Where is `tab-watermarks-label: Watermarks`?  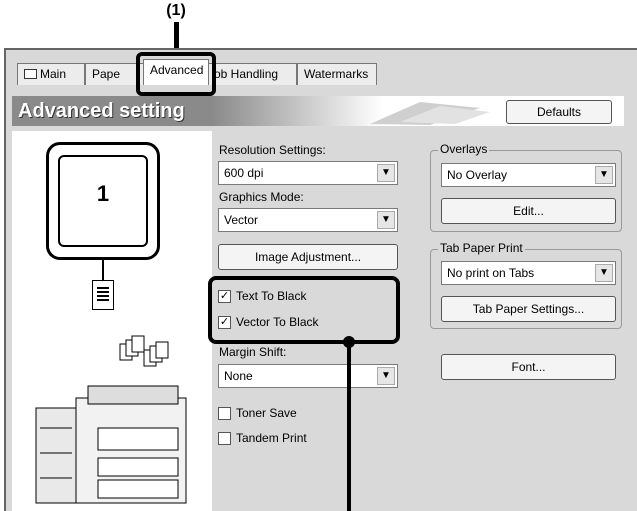 tab-watermarks-label: Watermarks is located at coordinates (336, 74).